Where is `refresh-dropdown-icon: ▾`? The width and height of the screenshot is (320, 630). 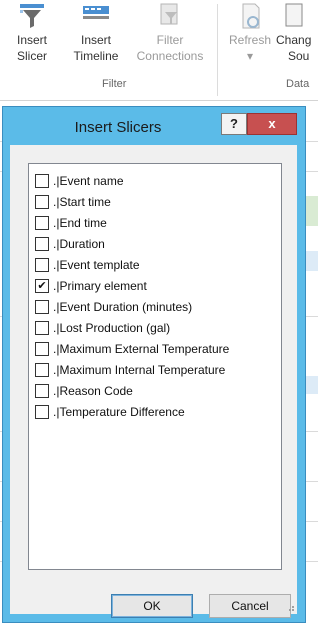 refresh-dropdown-icon: ▾ is located at coordinates (250, 56).